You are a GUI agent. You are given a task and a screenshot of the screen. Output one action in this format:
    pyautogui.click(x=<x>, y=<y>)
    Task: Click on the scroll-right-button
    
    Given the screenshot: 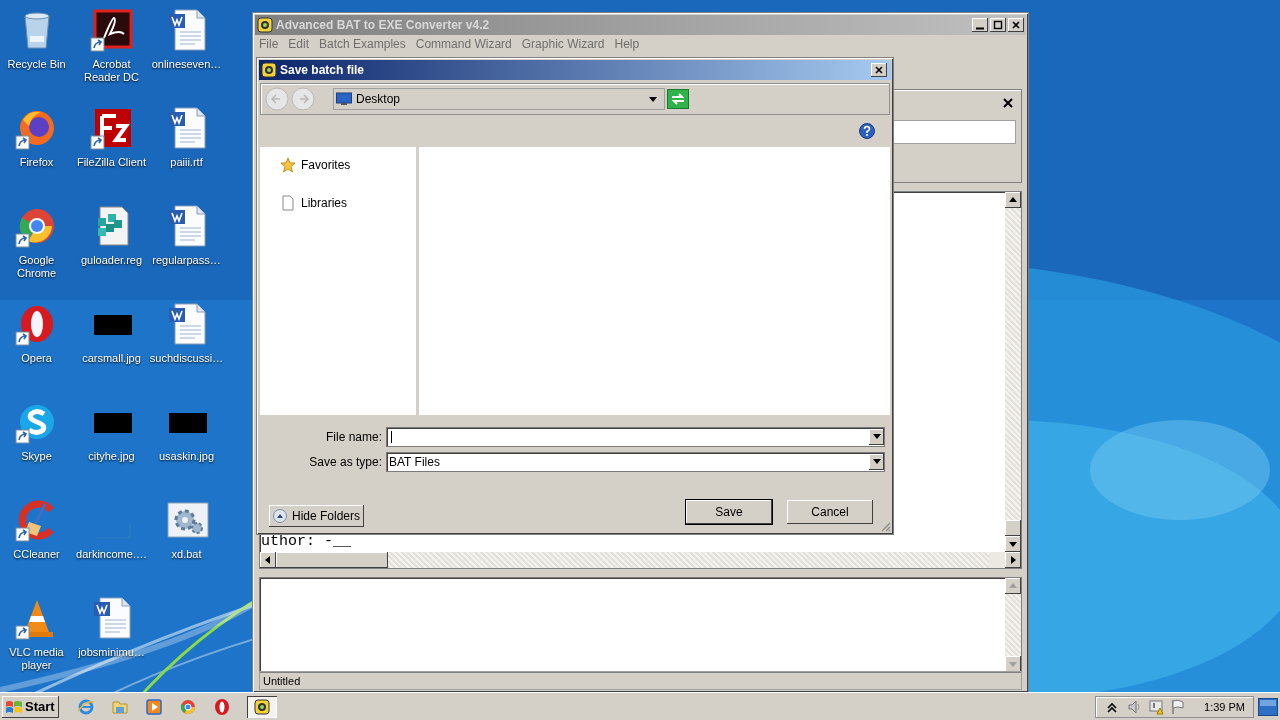 What is the action you would take?
    pyautogui.click(x=1013, y=560)
    